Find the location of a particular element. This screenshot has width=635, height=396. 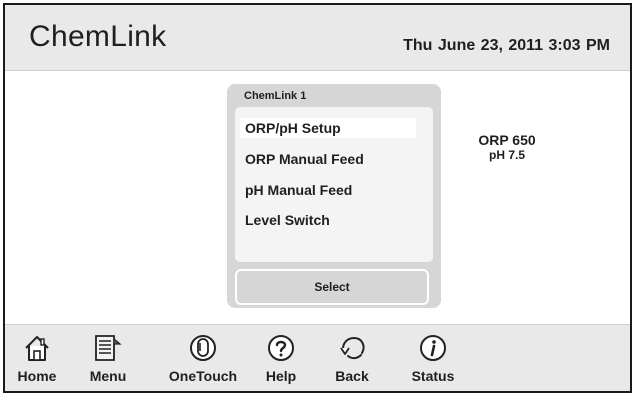

nav-help-label: Help is located at coordinates (281, 376).